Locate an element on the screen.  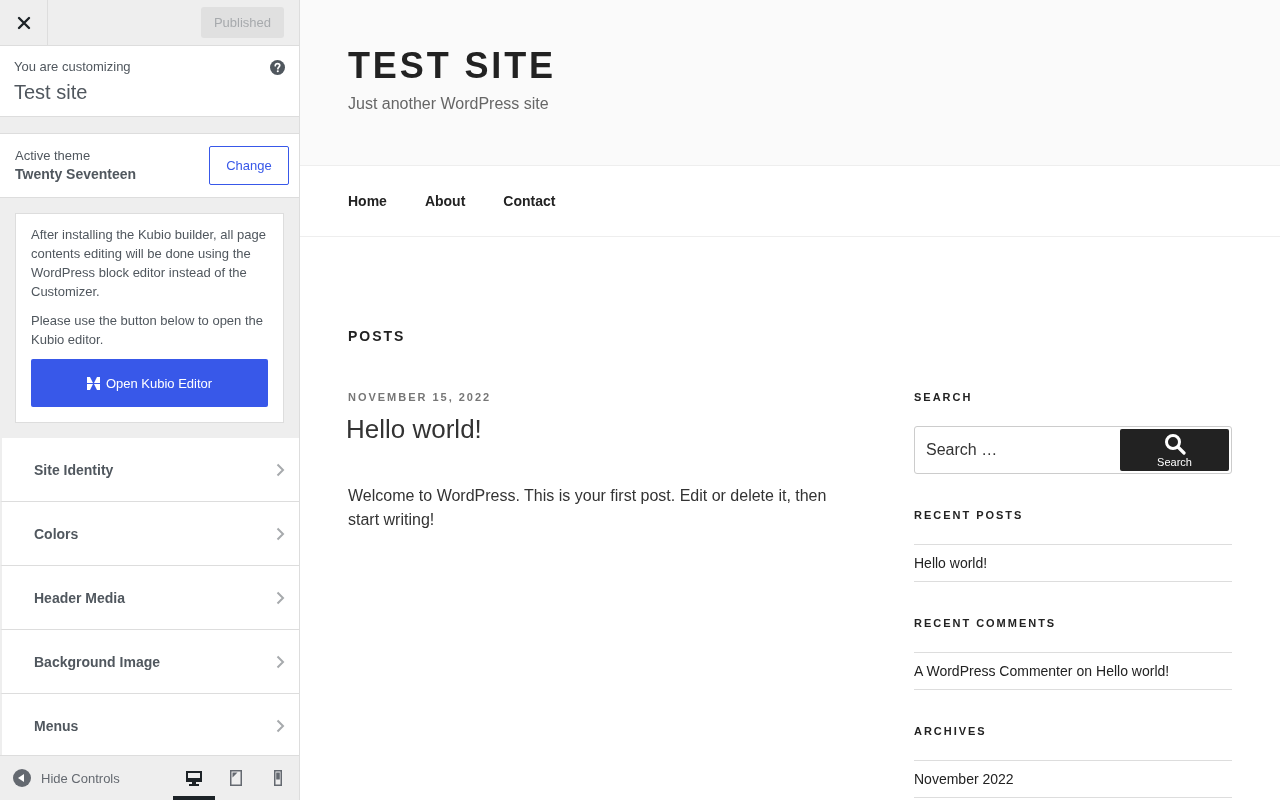
widget-title: RECENT COMMENTS is located at coordinates (985, 623).